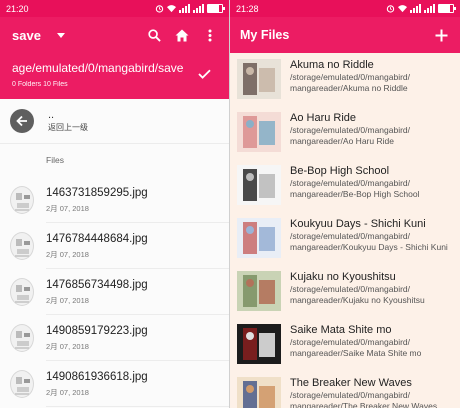 The width and height of the screenshot is (460, 408). I want to click on status-time: 21:28, so click(247, 8).